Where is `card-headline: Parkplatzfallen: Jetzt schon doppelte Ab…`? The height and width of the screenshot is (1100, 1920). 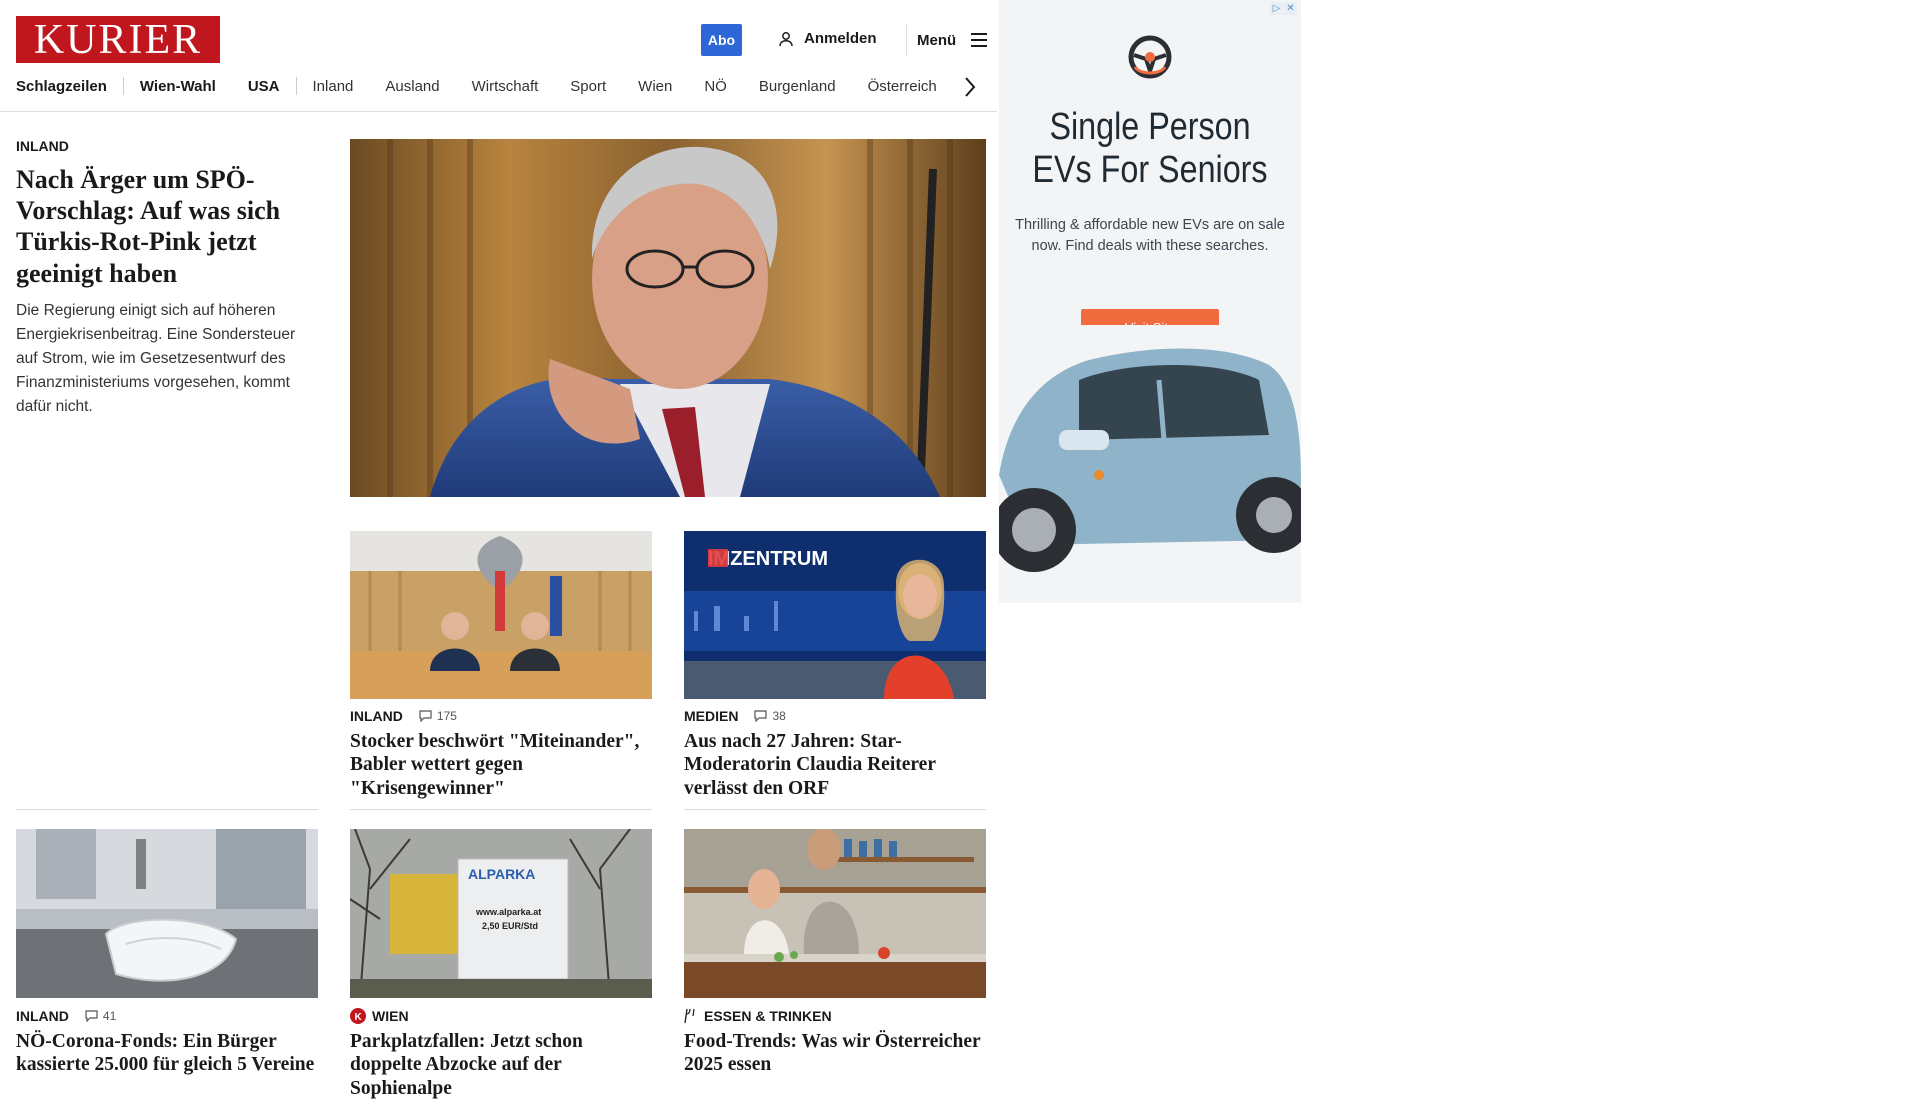
card-headline: Parkplatzfallen: Jetzt schon doppelte Ab… is located at coordinates (501, 1065).